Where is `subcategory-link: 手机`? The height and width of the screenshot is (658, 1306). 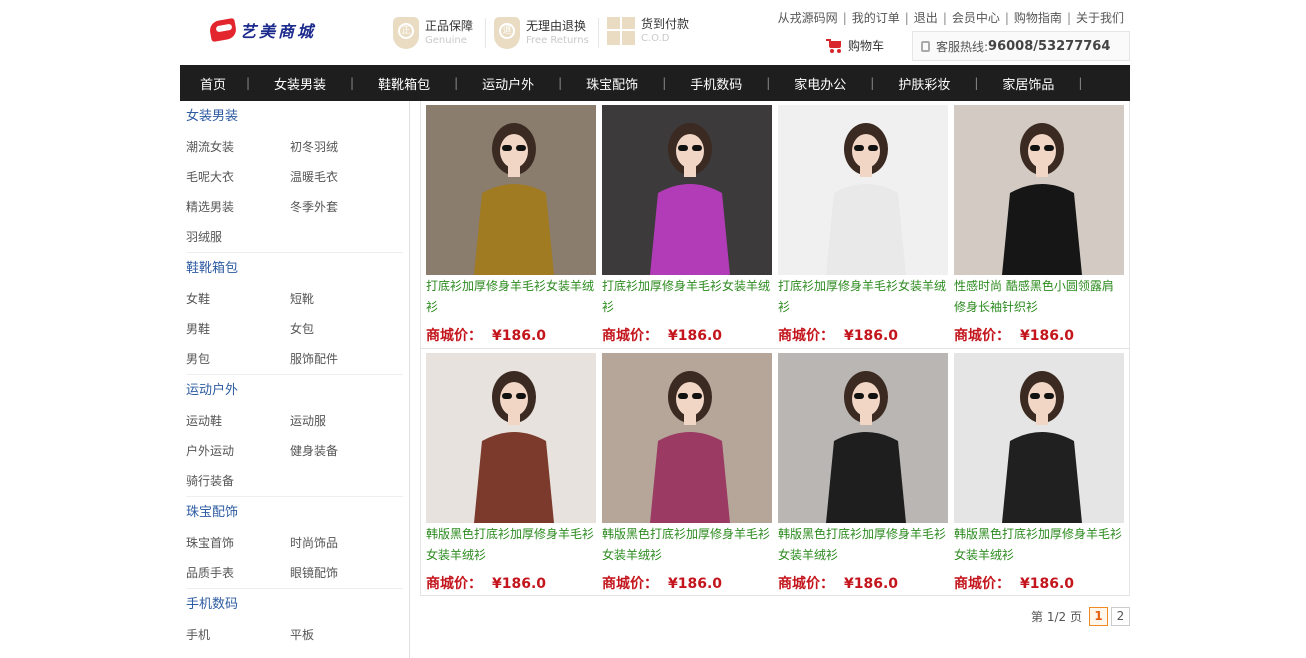 subcategory-link: 手机 is located at coordinates (238, 635).